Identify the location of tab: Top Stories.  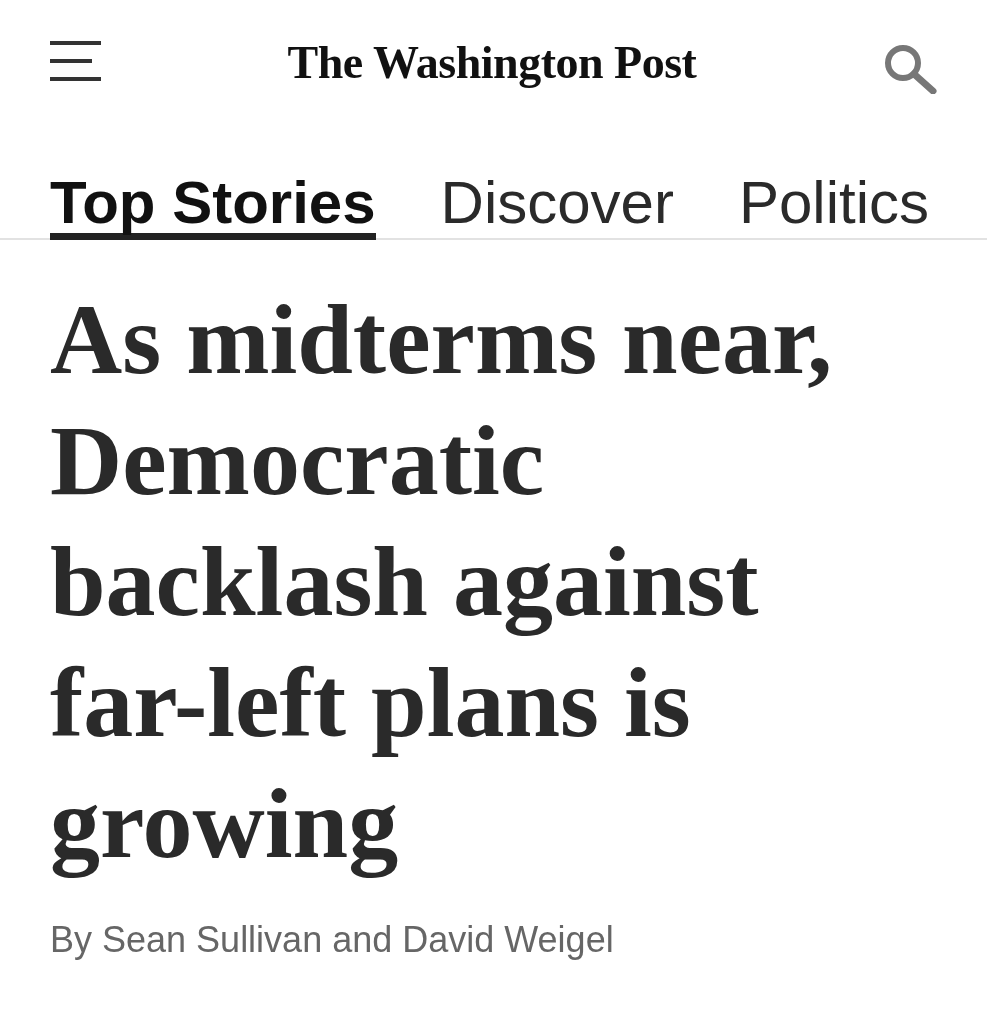
(213, 206).